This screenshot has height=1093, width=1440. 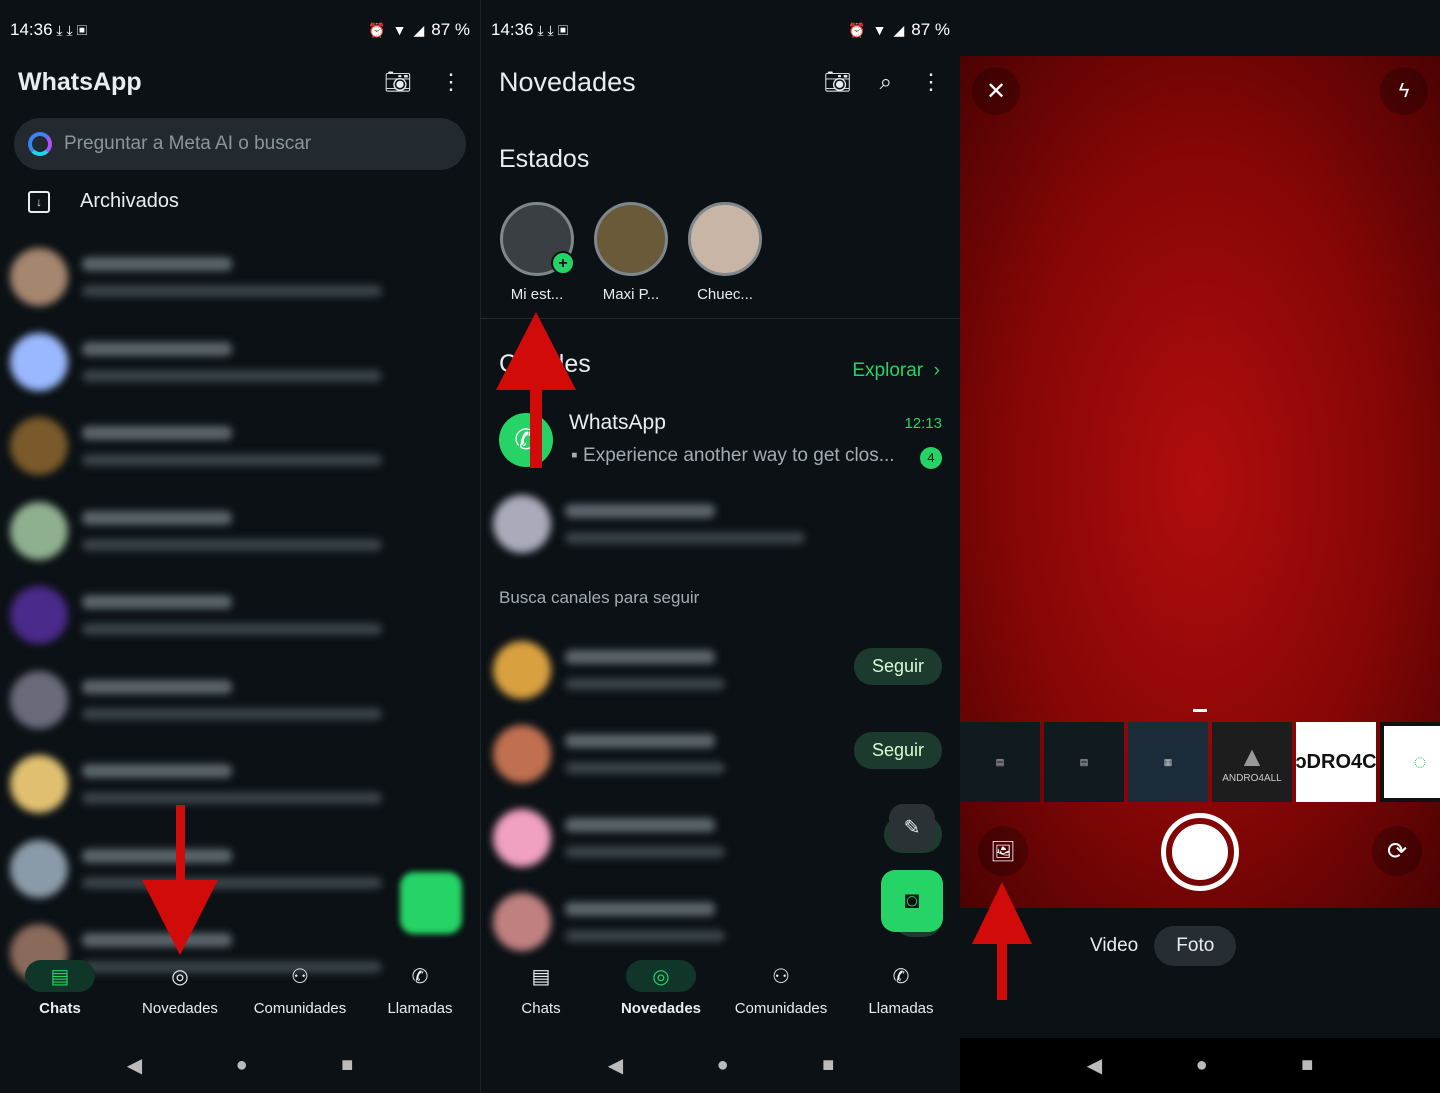 I want to click on drag-handle, so click(x=1200, y=710).